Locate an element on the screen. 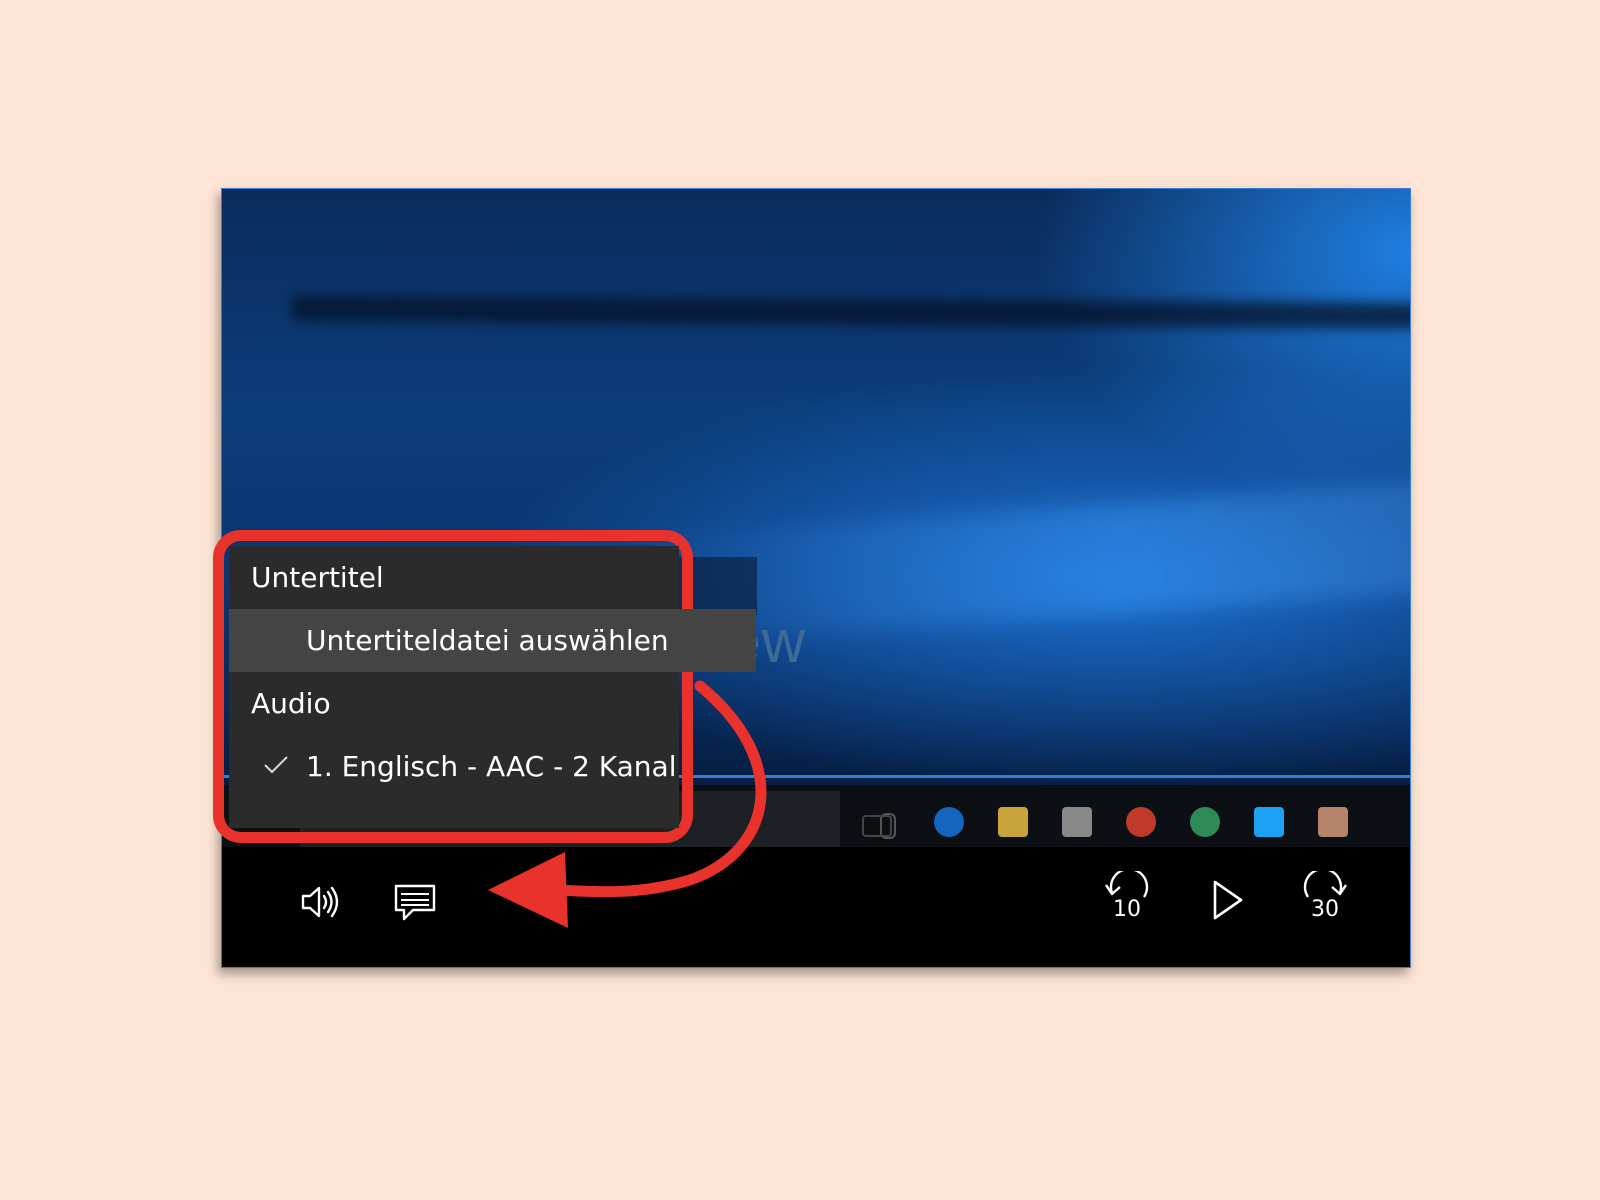 Image resolution: width=1600 pixels, height=1200 pixels. audio-track-item: 1. Englisch - AAC - 2 Kanal is located at coordinates (492, 766).